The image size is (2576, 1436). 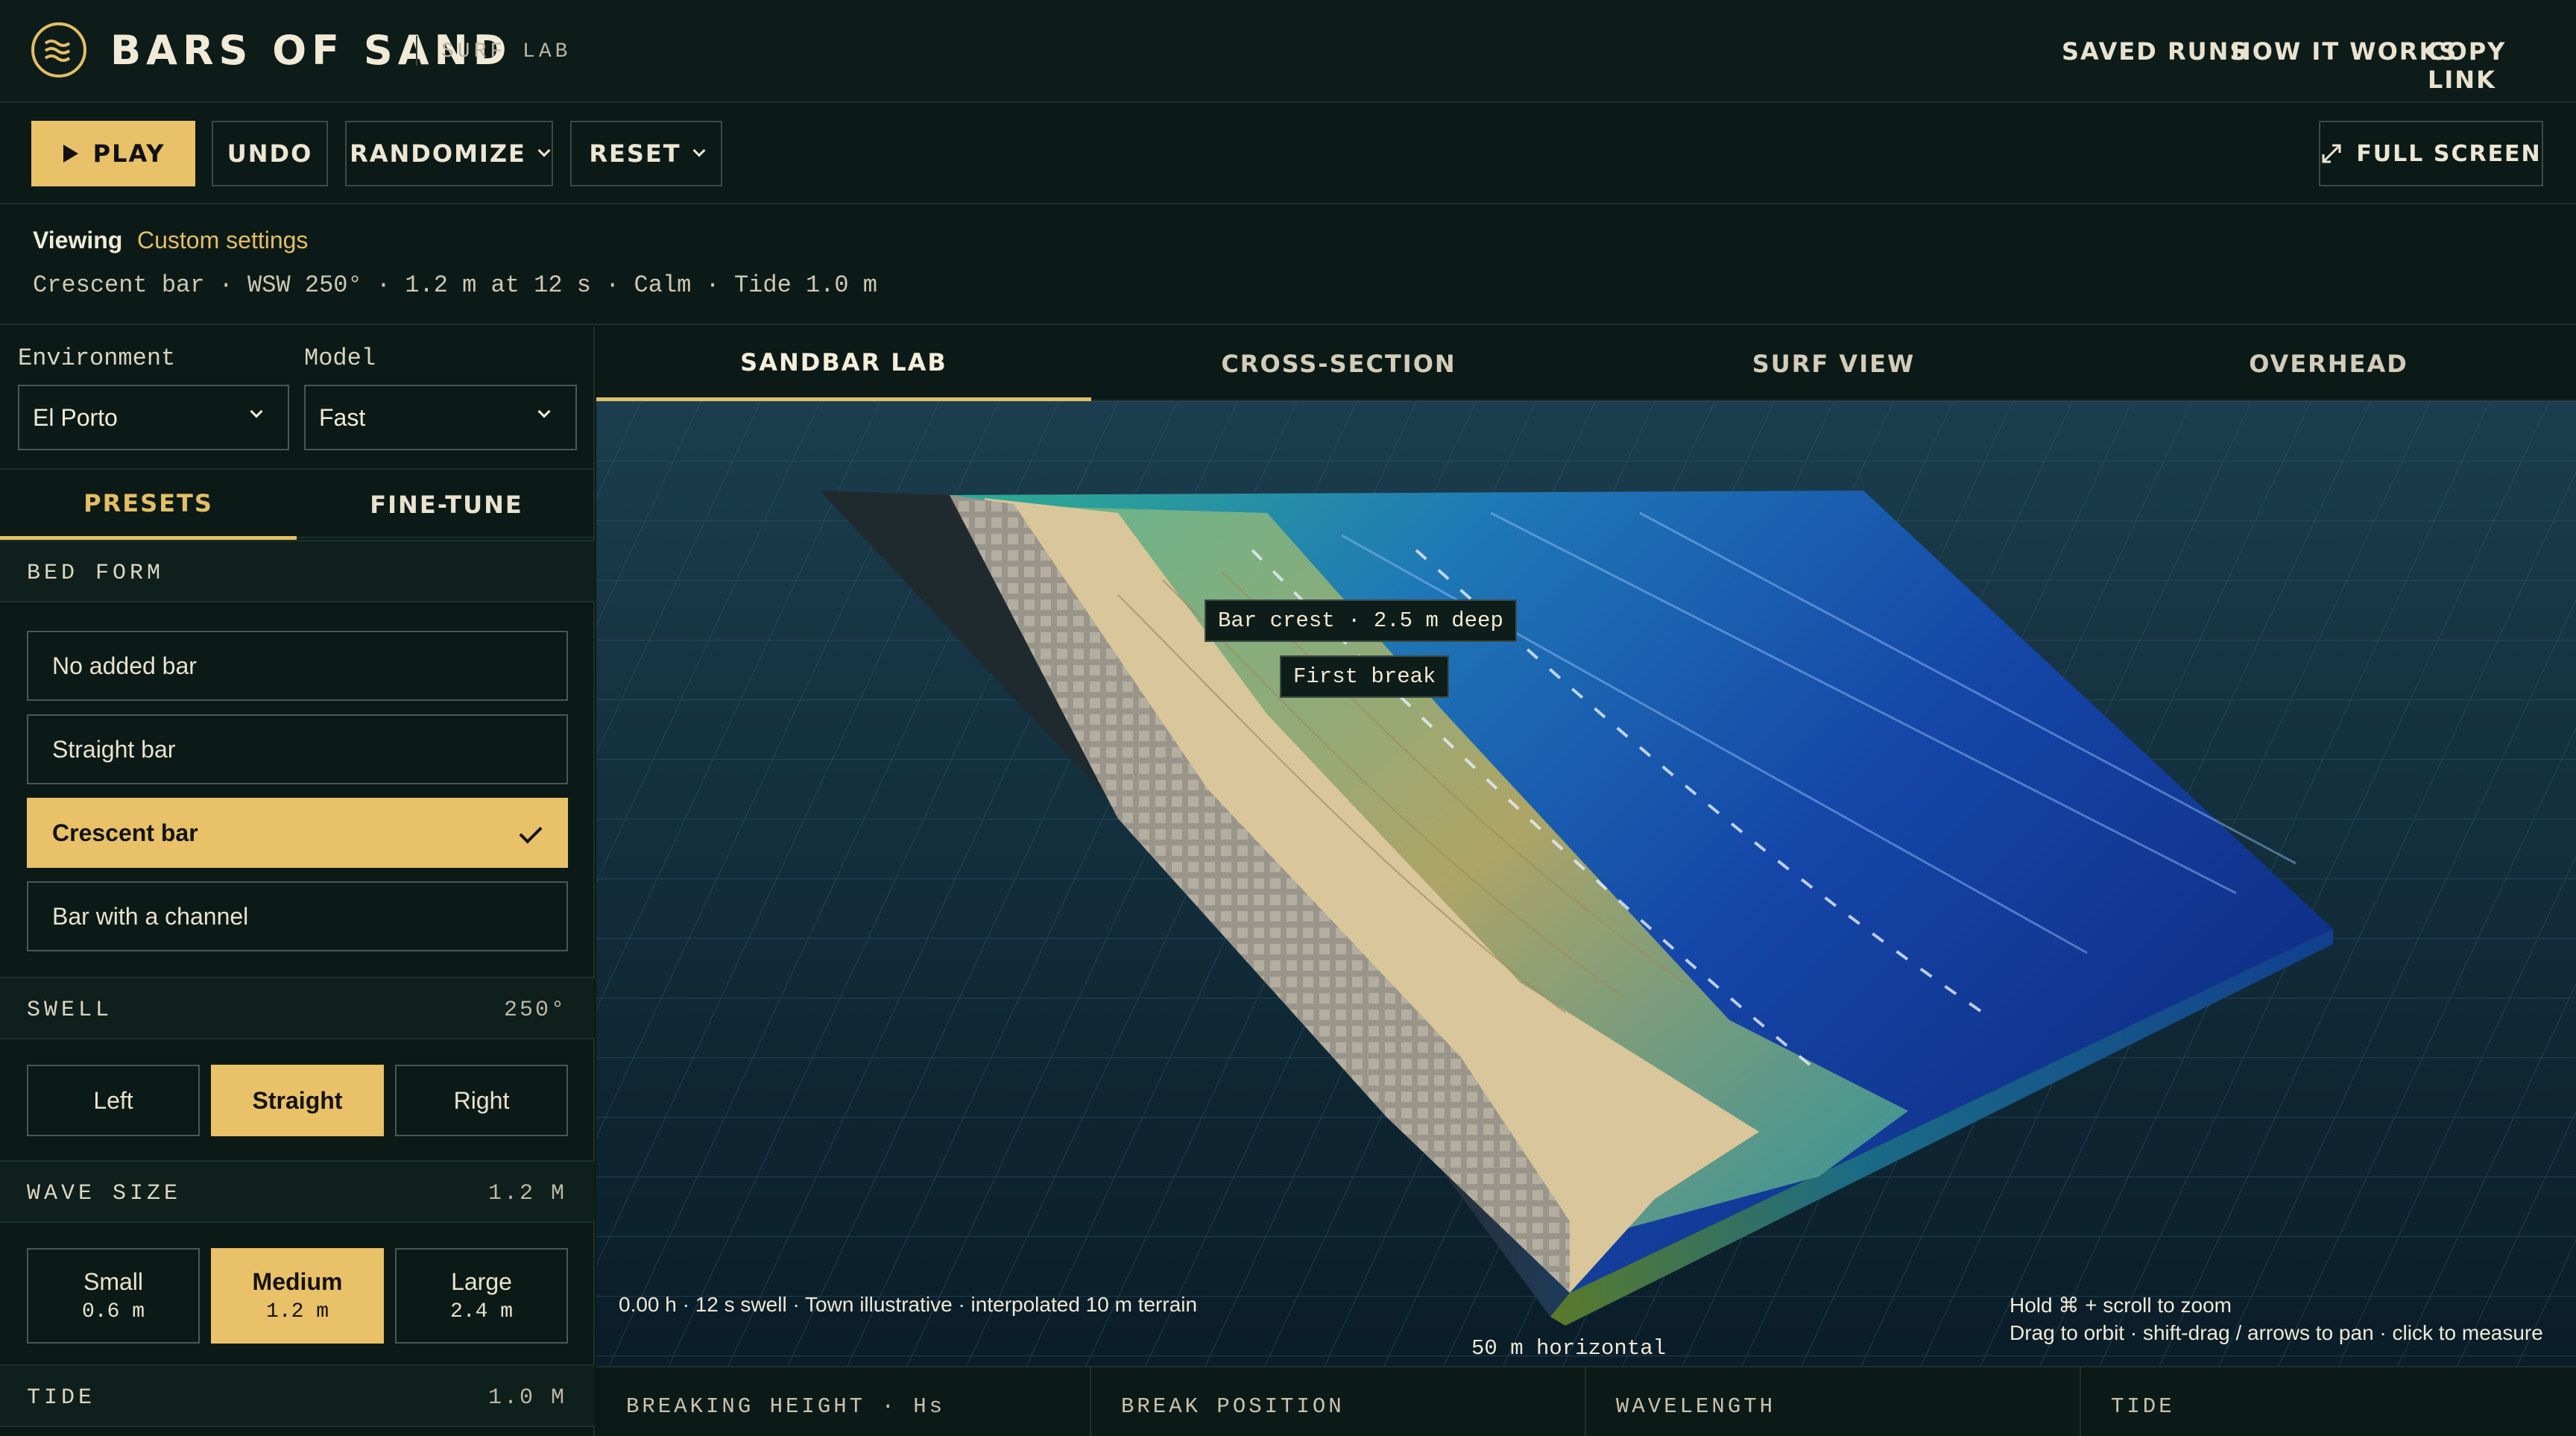 I want to click on swell-right-button: Right, so click(x=482, y=1100).